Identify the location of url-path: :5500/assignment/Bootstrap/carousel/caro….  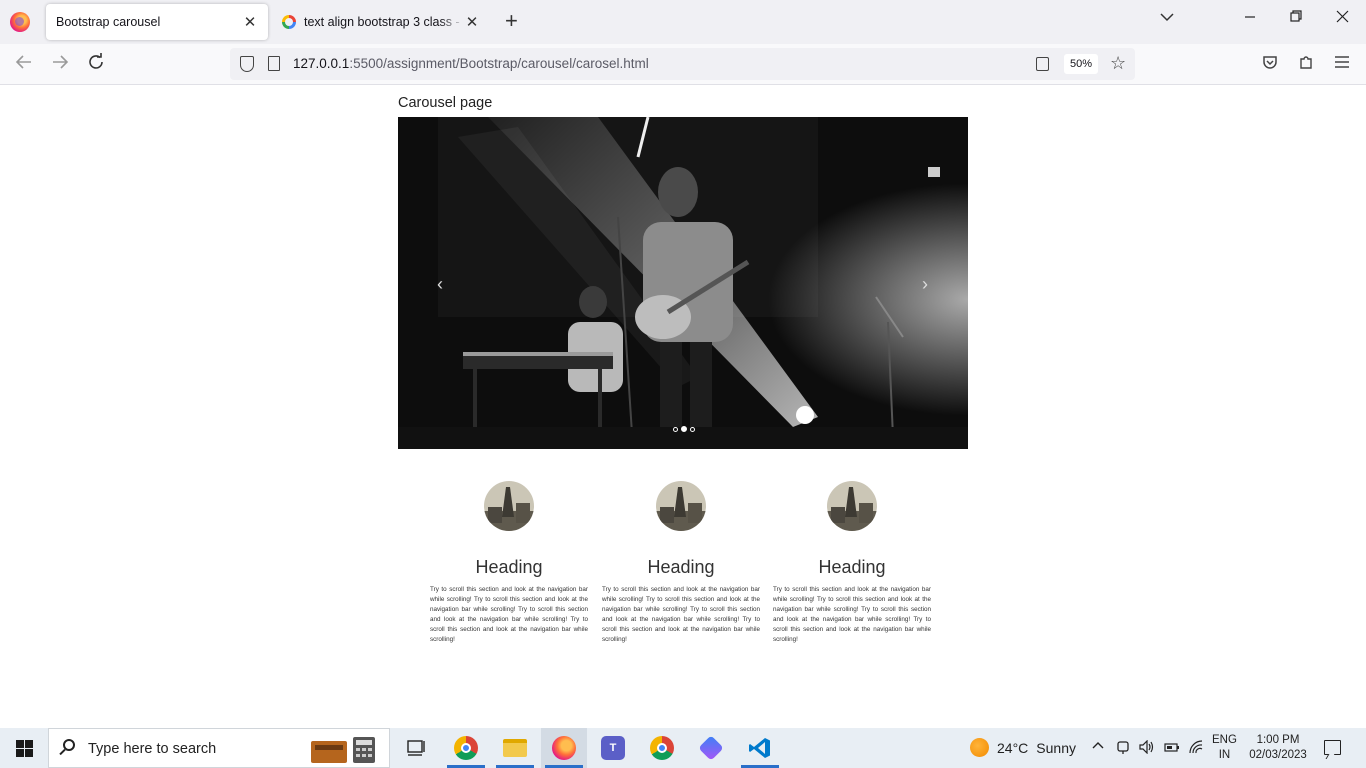
(499, 63).